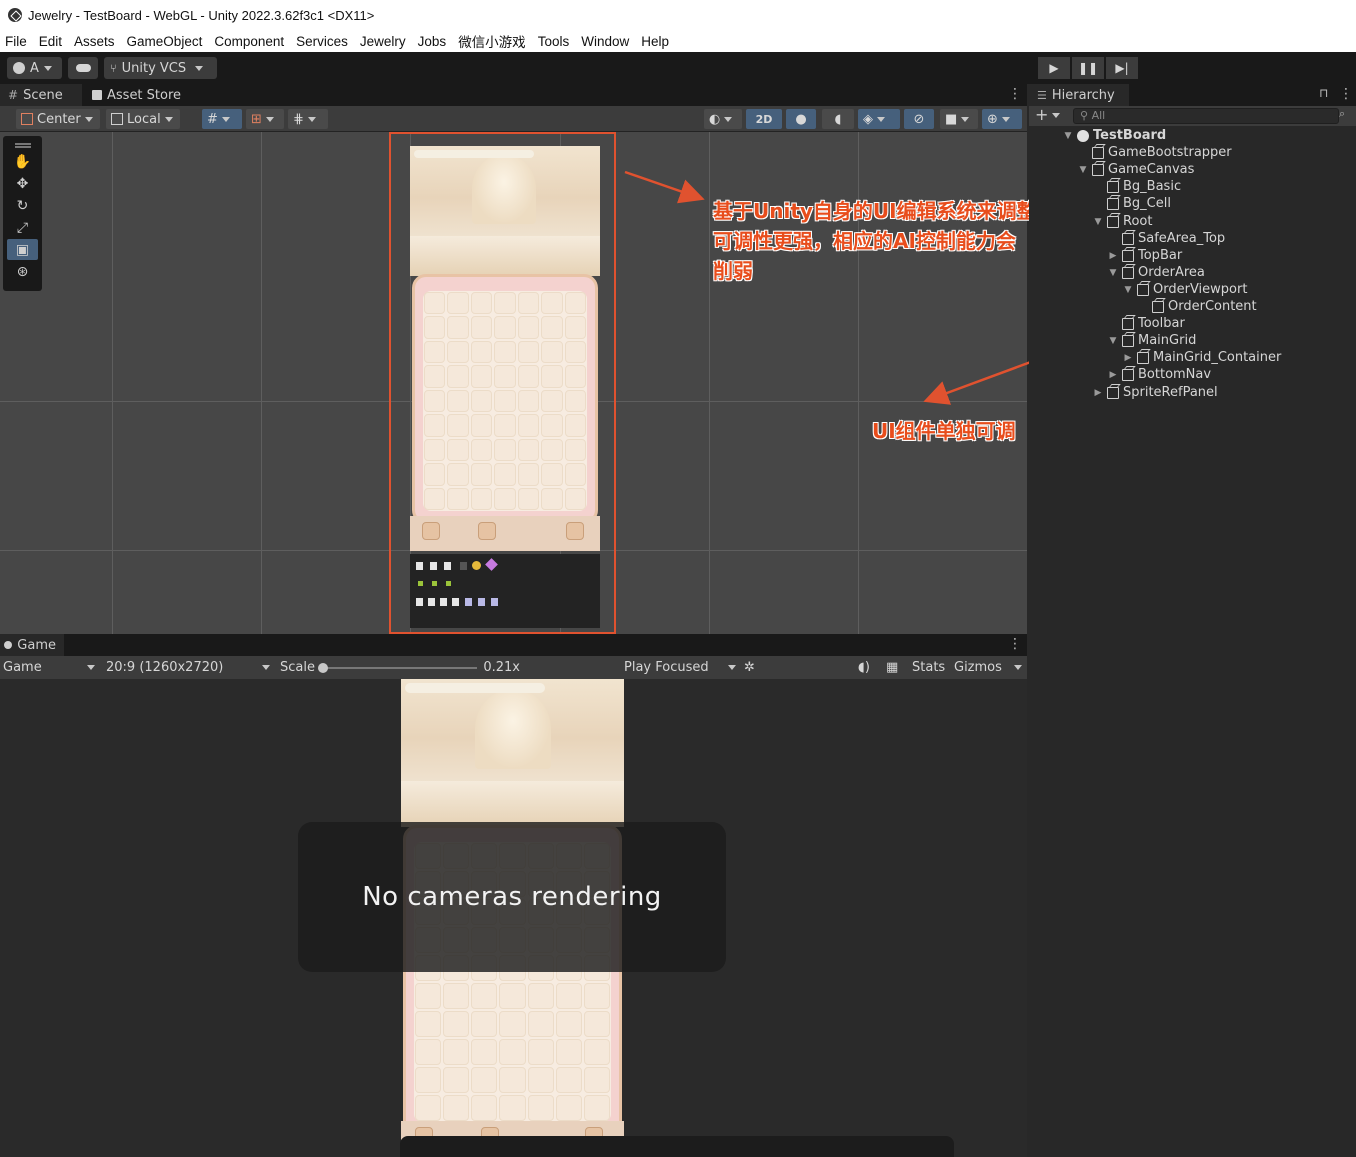 This screenshot has width=1356, height=1157. Describe the element at coordinates (1323, 93) in the screenshot. I see `lock-icon: ⊓` at that location.